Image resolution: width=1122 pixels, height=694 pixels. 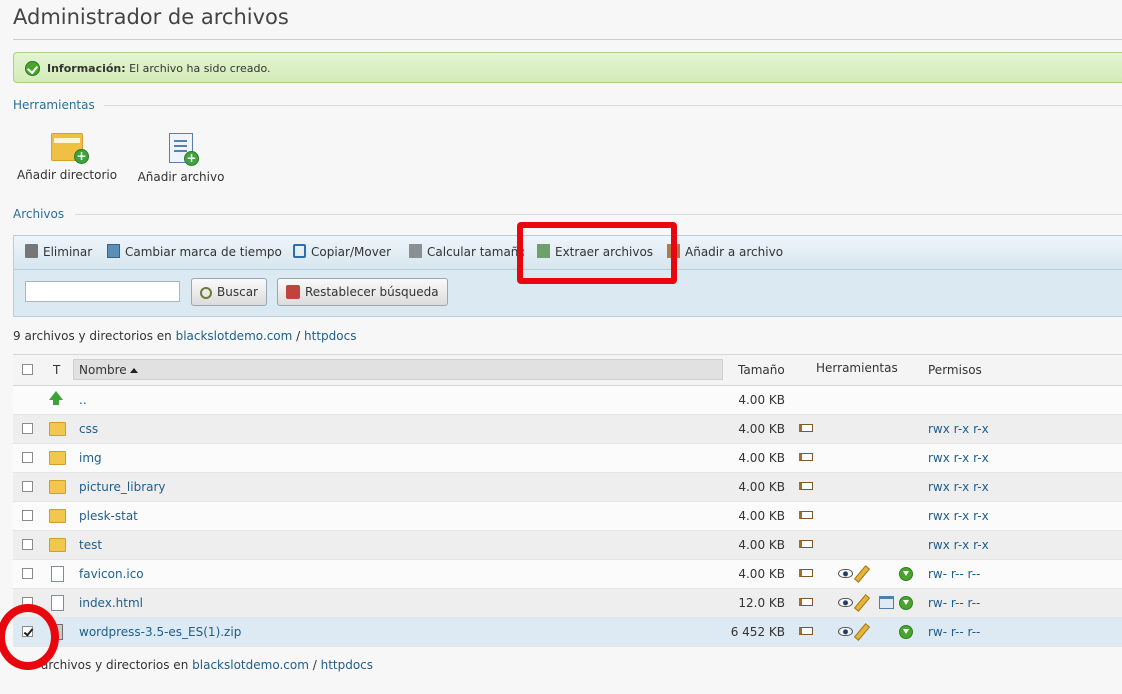 What do you see at coordinates (567, 487) in the screenshot?
I see `table-row: picture_library 4.00 KB rwx r-x r-x` at bounding box center [567, 487].